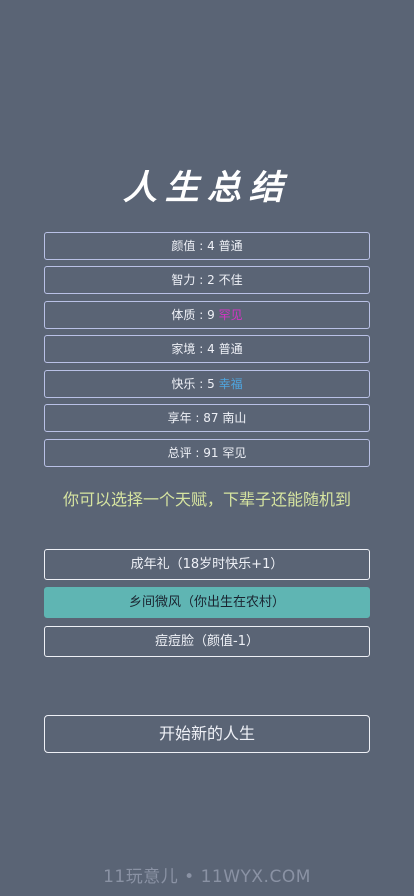  I want to click on stat-value: 5, so click(211, 384).